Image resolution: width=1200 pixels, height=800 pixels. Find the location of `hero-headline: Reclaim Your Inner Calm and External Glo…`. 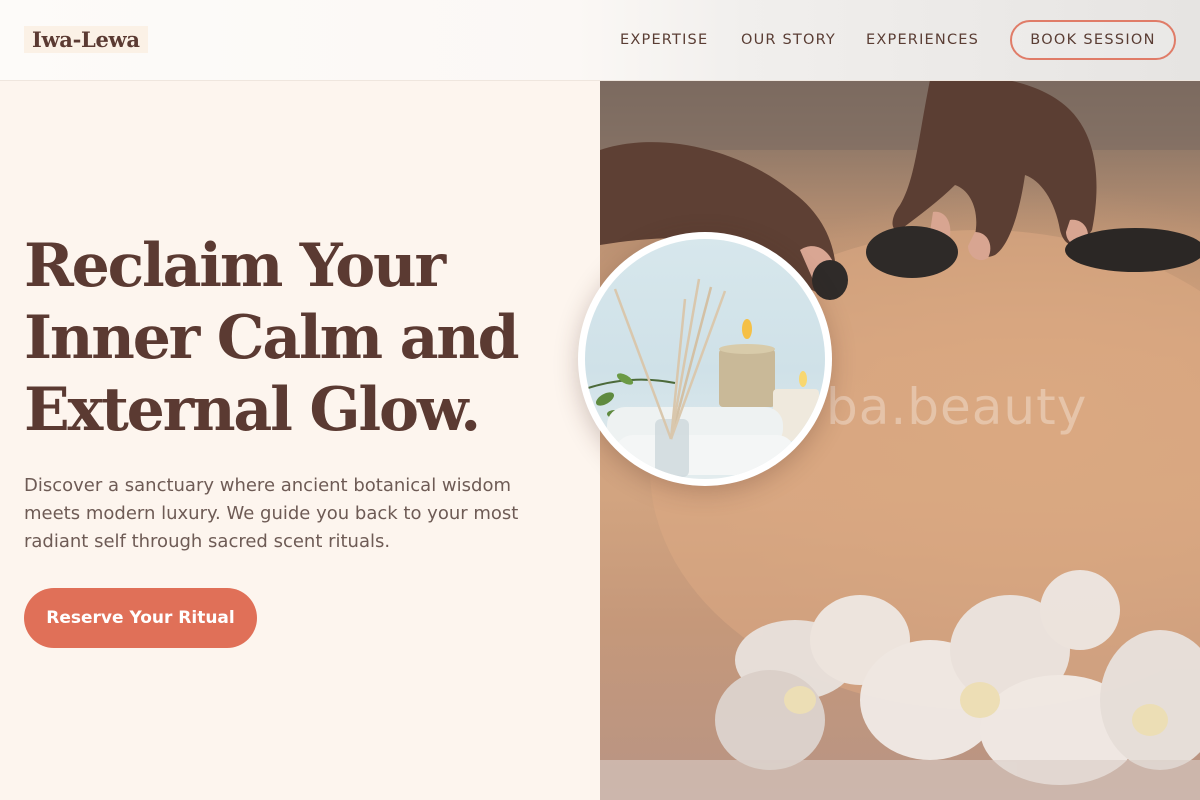

hero-headline: Reclaim Your Inner Calm and External Glo… is located at coordinates (272, 338).